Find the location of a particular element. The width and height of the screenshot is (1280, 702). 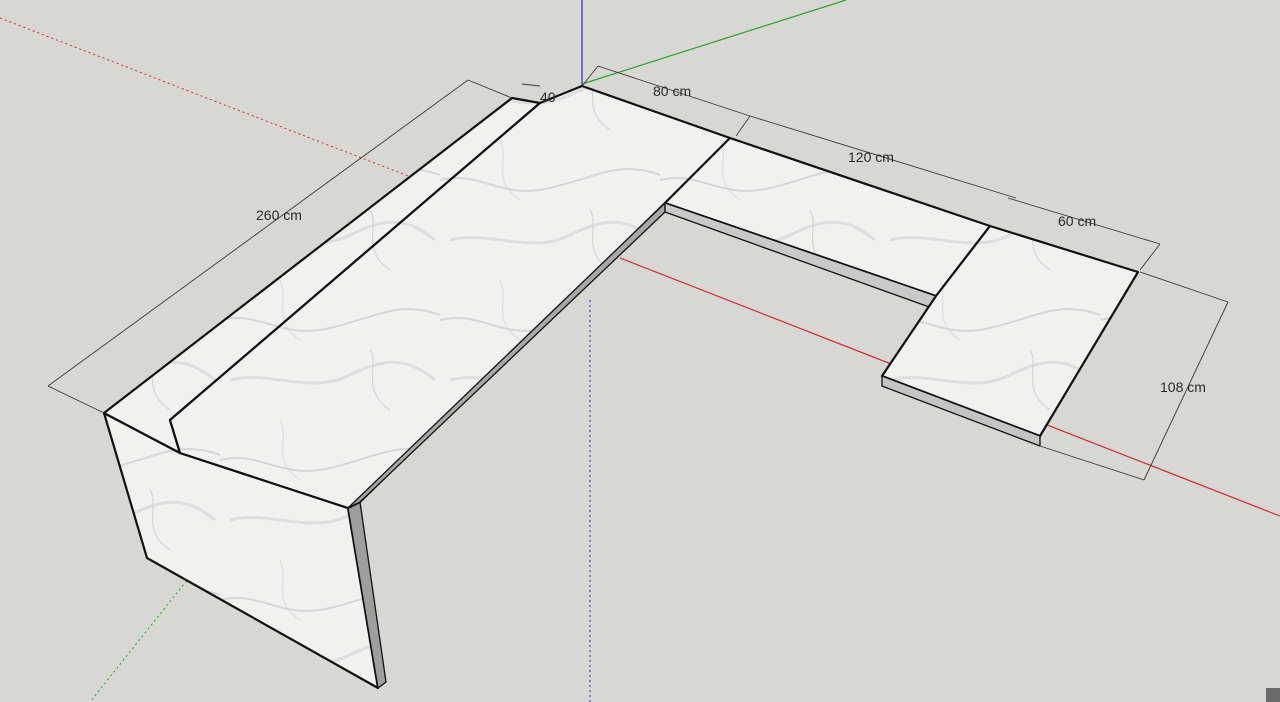

resize-grip-icon is located at coordinates (1273, 695).